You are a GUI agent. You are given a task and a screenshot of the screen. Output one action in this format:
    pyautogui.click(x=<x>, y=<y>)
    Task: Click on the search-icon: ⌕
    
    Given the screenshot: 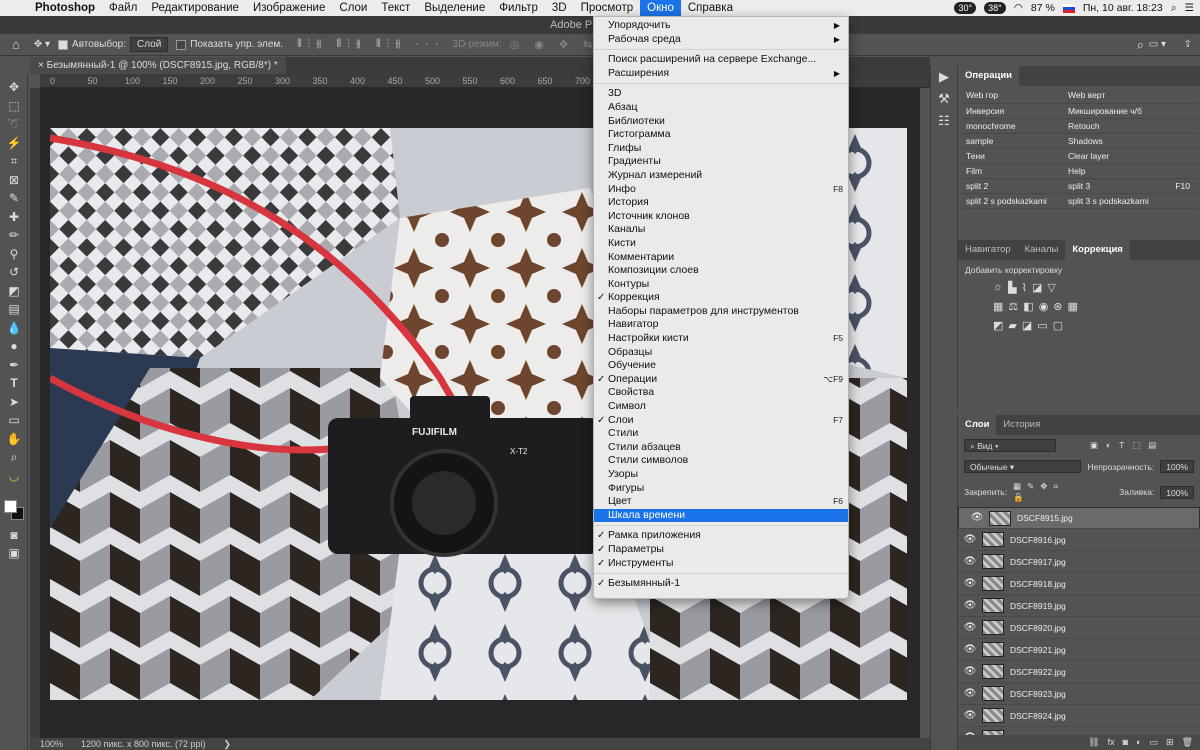 What is the action you would take?
    pyautogui.click(x=1140, y=45)
    